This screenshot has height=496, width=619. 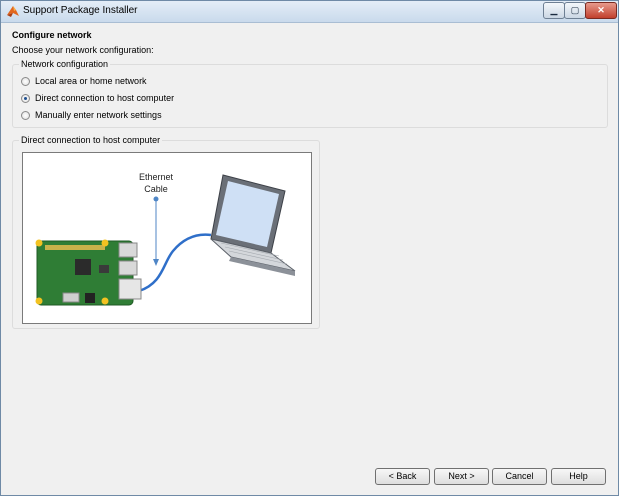 I want to click on maximize-button: ▢, so click(x=575, y=10).